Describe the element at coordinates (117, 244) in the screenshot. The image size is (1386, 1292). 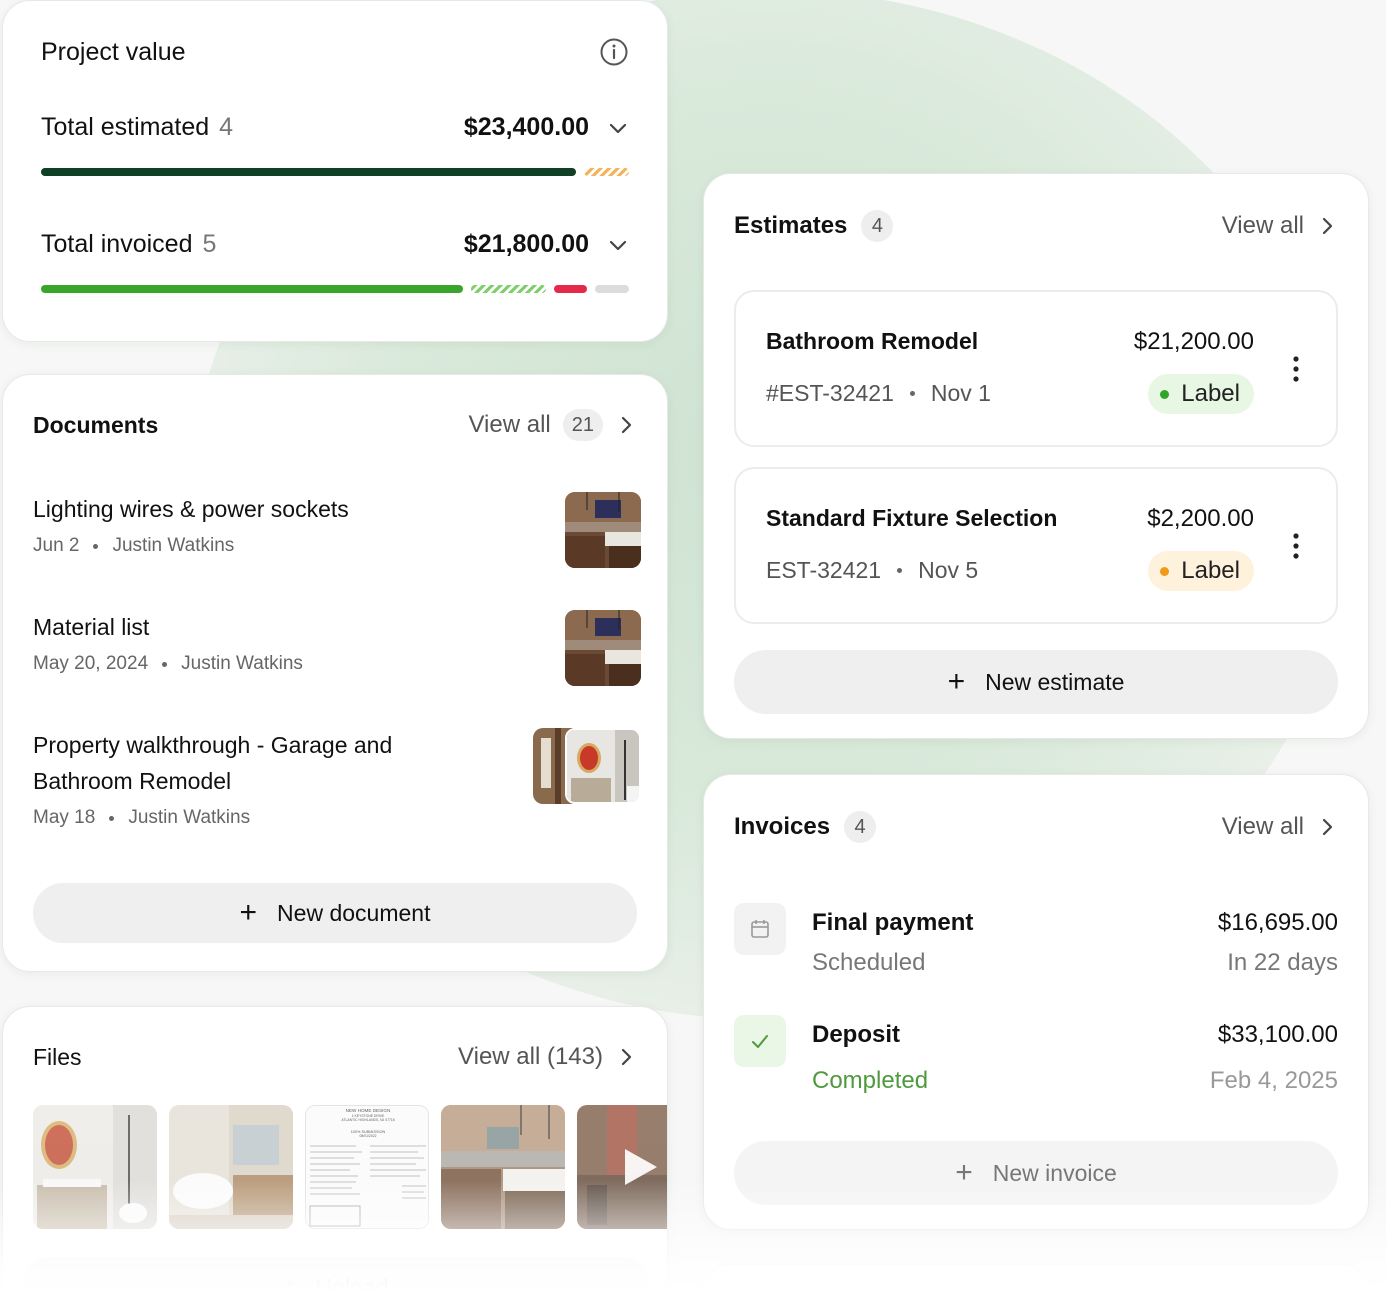
I see `total-invoiced-label: Total invoiced` at that location.